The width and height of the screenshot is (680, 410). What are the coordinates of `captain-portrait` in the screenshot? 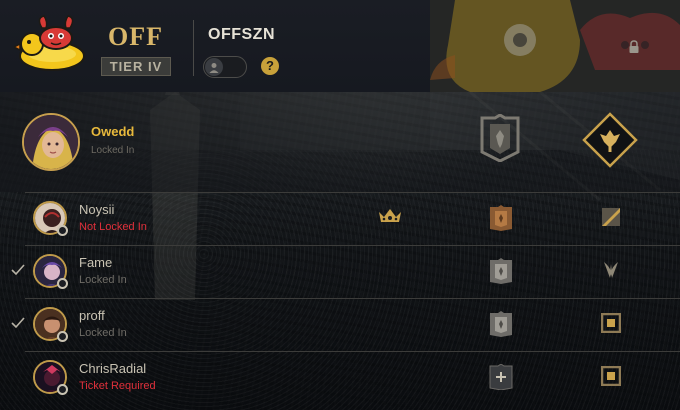 It's located at (51, 142).